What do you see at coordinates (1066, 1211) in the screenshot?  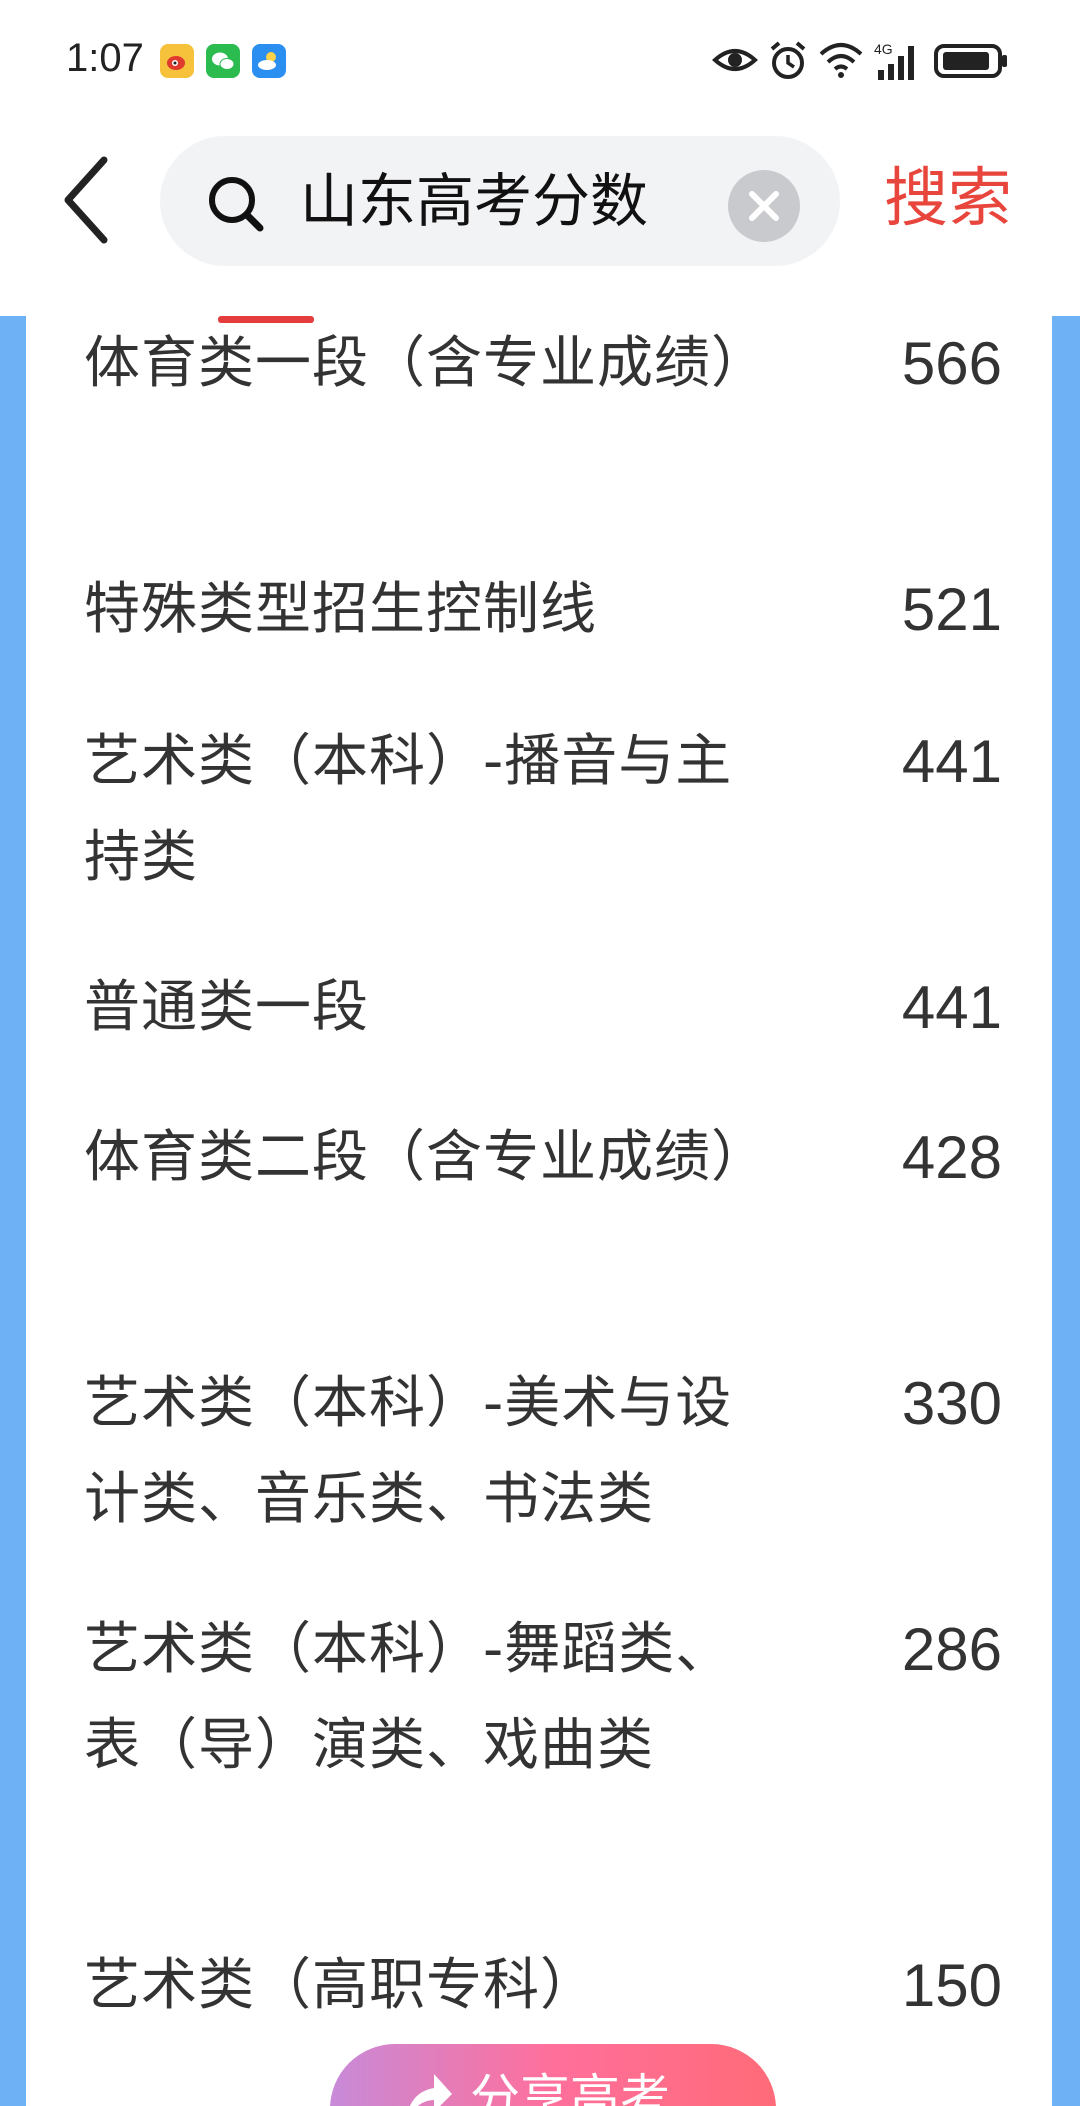 I see `page-background-right` at bounding box center [1066, 1211].